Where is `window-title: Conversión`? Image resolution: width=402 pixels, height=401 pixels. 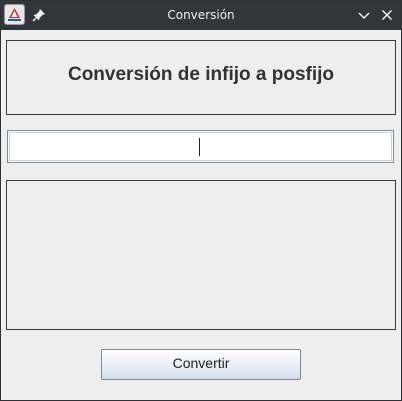 window-title: Conversión is located at coordinates (201, 15).